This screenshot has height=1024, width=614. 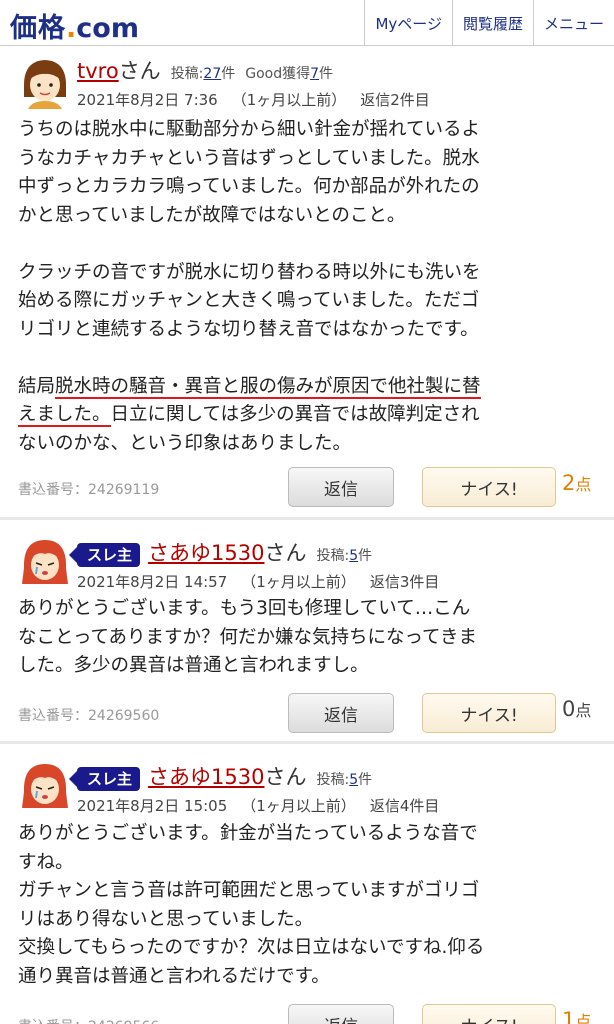 I want to click on nice-count-value: 2, so click(x=569, y=483).